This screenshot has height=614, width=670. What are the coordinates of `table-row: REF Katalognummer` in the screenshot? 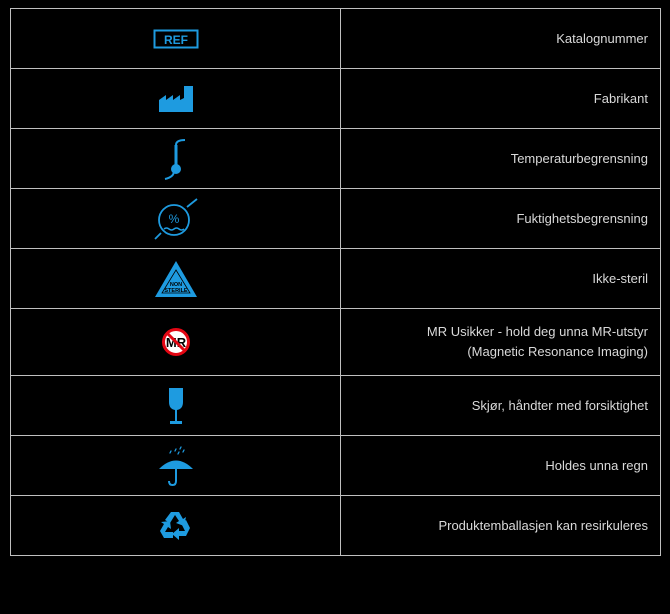 It's located at (335, 38).